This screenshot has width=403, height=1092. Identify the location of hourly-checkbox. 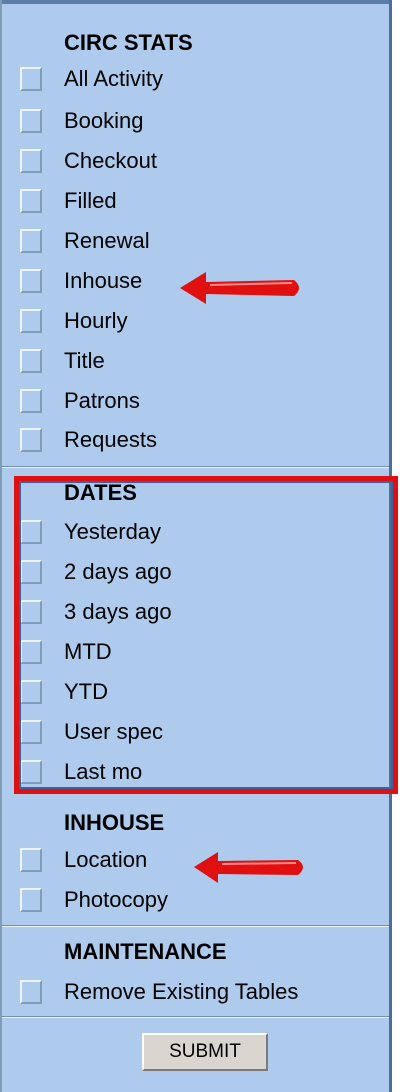
(31, 321).